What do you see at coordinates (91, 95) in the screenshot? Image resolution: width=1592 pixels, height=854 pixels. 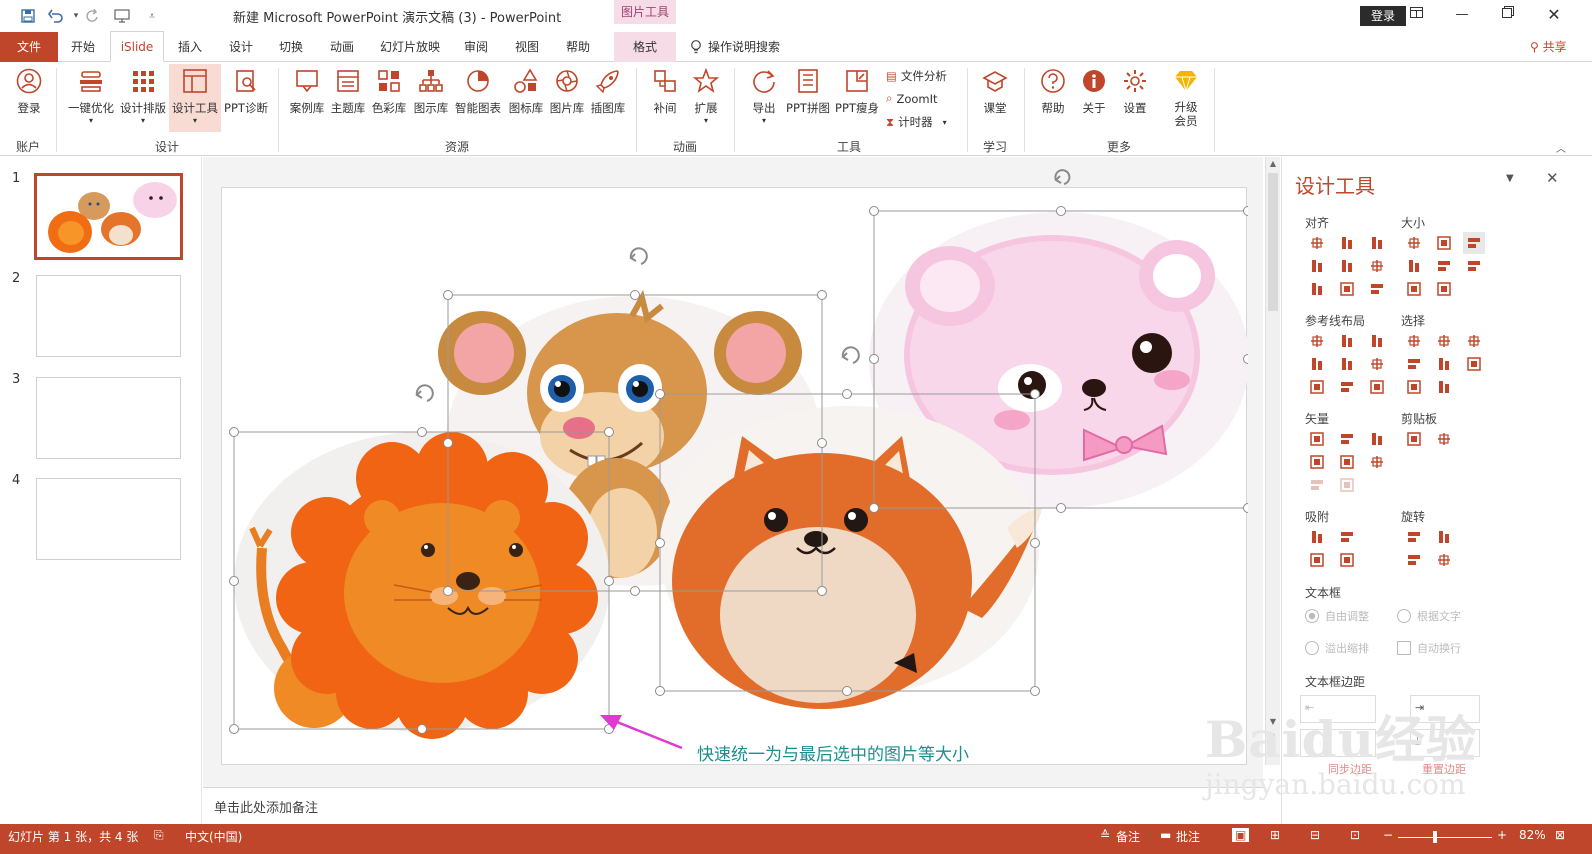 I see `one-click-optimize-button: 一键优化 ▾` at bounding box center [91, 95].